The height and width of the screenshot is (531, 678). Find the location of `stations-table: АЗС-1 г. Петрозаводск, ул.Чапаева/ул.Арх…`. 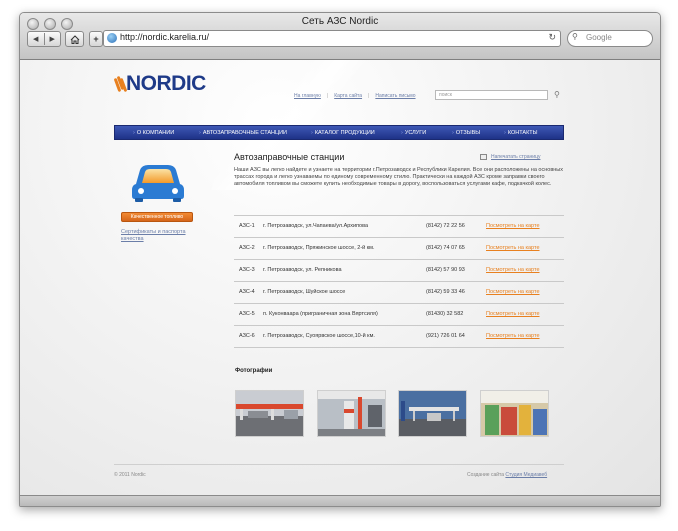

stations-table: АЗС-1 г. Петрозаводск, ул.Чапаева/ул.Арх… is located at coordinates (399, 281).